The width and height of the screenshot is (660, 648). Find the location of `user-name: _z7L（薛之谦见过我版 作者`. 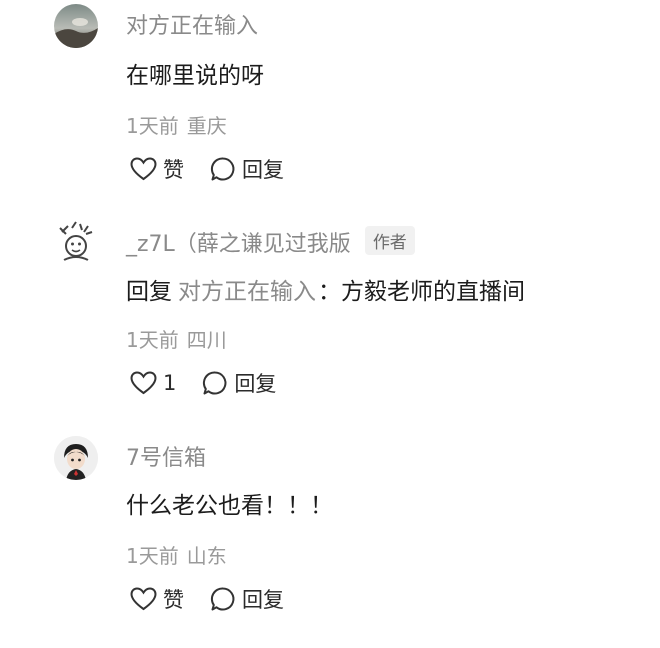

user-name: _z7L（薛之谦见过我版 作者 is located at coordinates (270, 242).